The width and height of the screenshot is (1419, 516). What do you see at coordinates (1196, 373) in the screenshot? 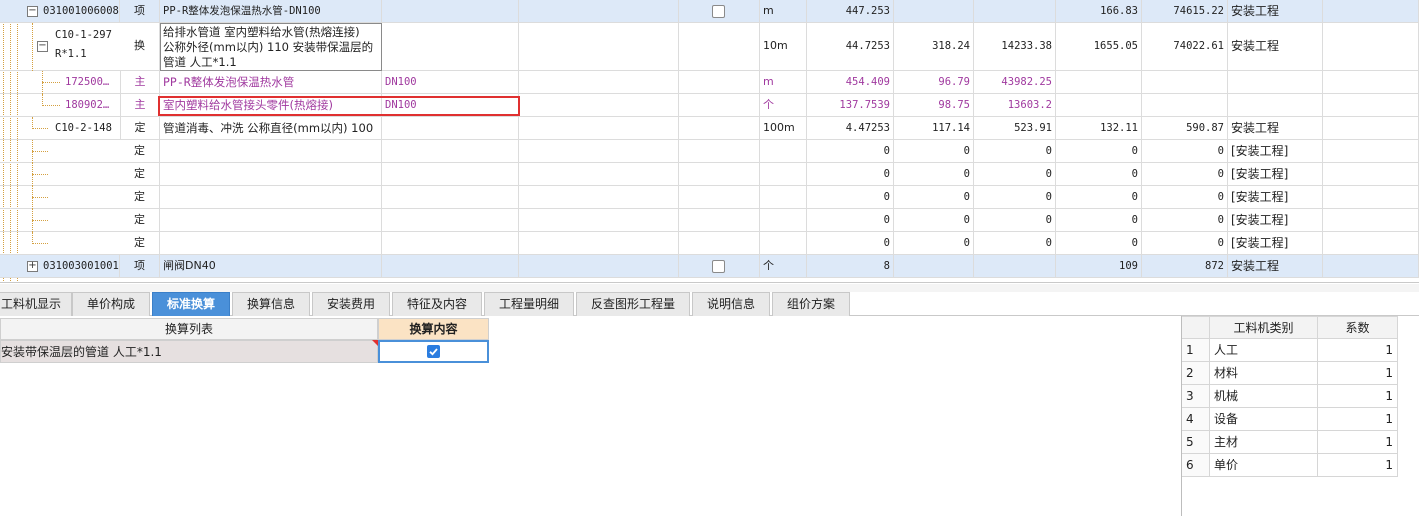
I see `row-number: 2` at bounding box center [1196, 373].